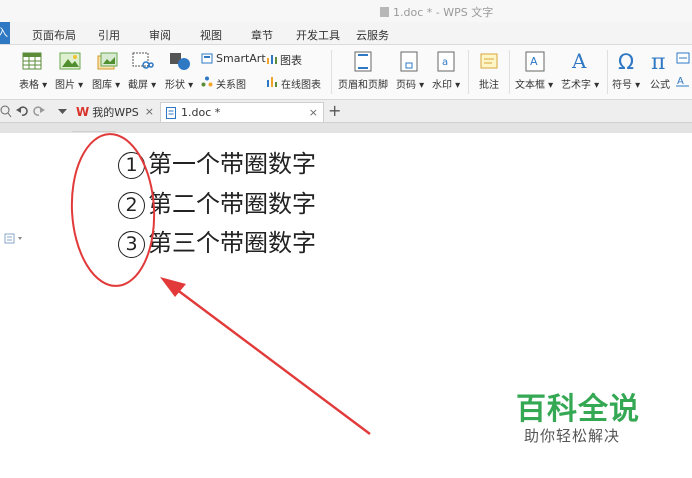 Image resolution: width=692 pixels, height=478 pixels. What do you see at coordinates (372, 35) in the screenshot?
I see `tab-cloud: 云服务` at bounding box center [372, 35].